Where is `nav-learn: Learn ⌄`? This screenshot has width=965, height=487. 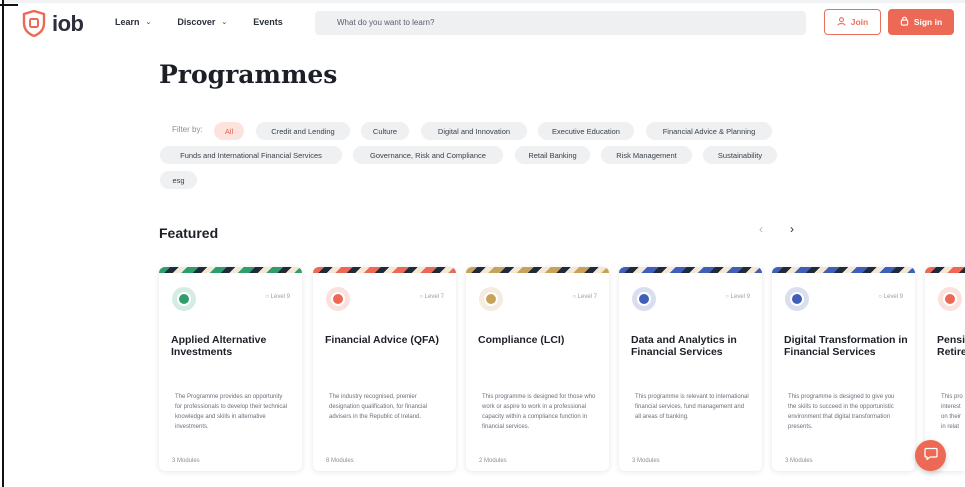 nav-learn: Learn ⌄ is located at coordinates (133, 22).